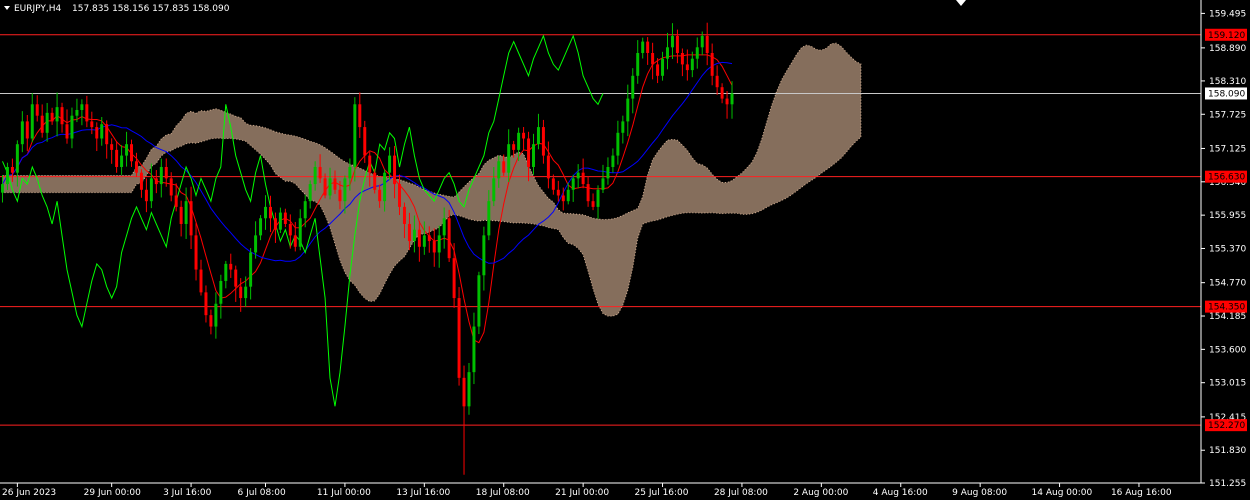 The height and width of the screenshot is (500, 1250). Describe the element at coordinates (1227, 49) in the screenshot. I see `y-tick-label: 158.890` at that location.